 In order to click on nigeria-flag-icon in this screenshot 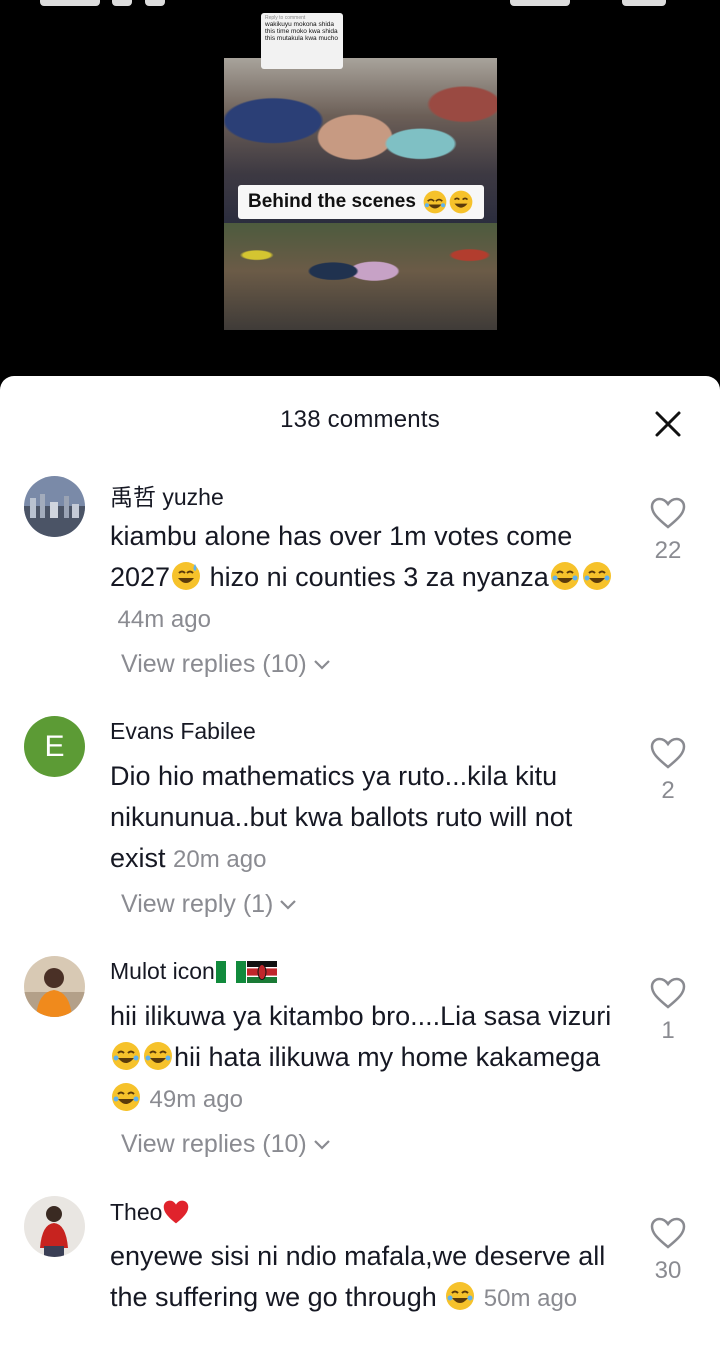, I will do `click(230, 972)`.